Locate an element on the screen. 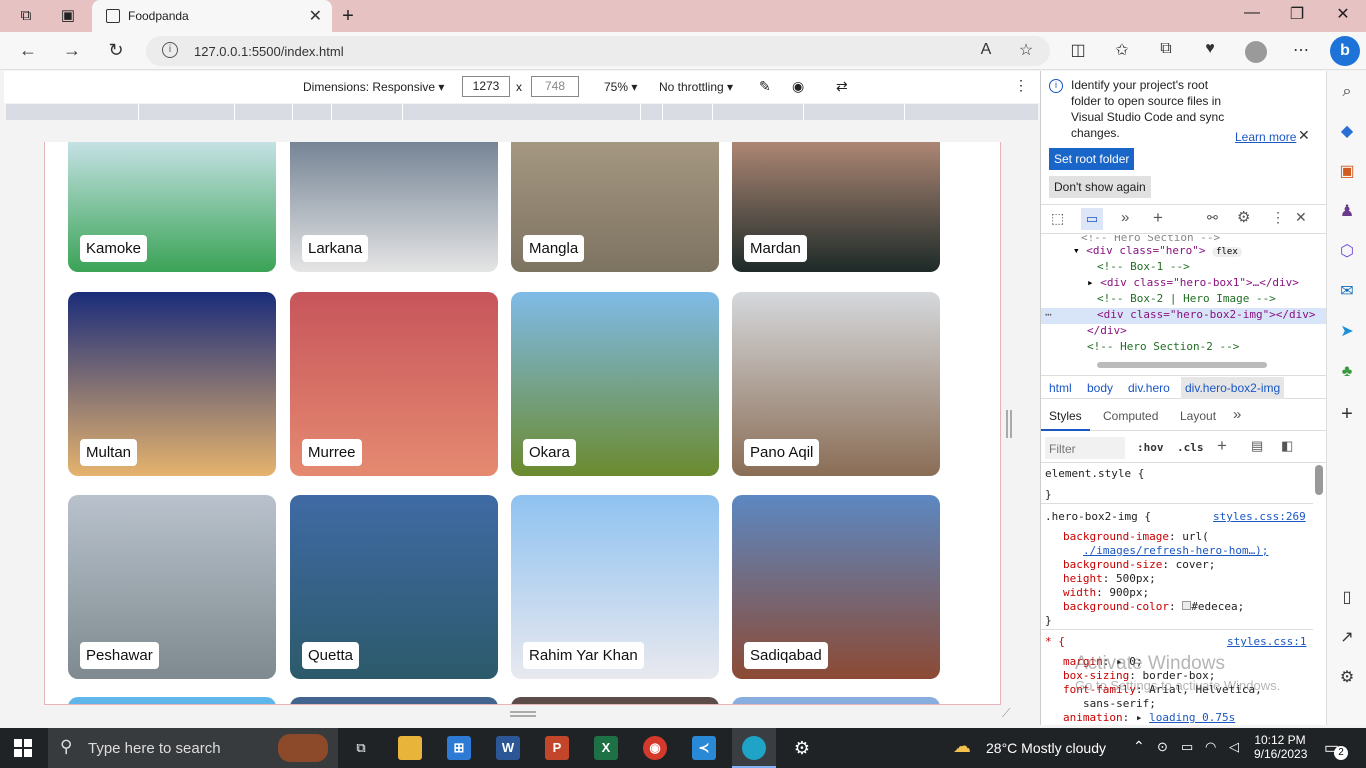 This screenshot has width=1366, height=768. css-property: height is located at coordinates (1083, 578).